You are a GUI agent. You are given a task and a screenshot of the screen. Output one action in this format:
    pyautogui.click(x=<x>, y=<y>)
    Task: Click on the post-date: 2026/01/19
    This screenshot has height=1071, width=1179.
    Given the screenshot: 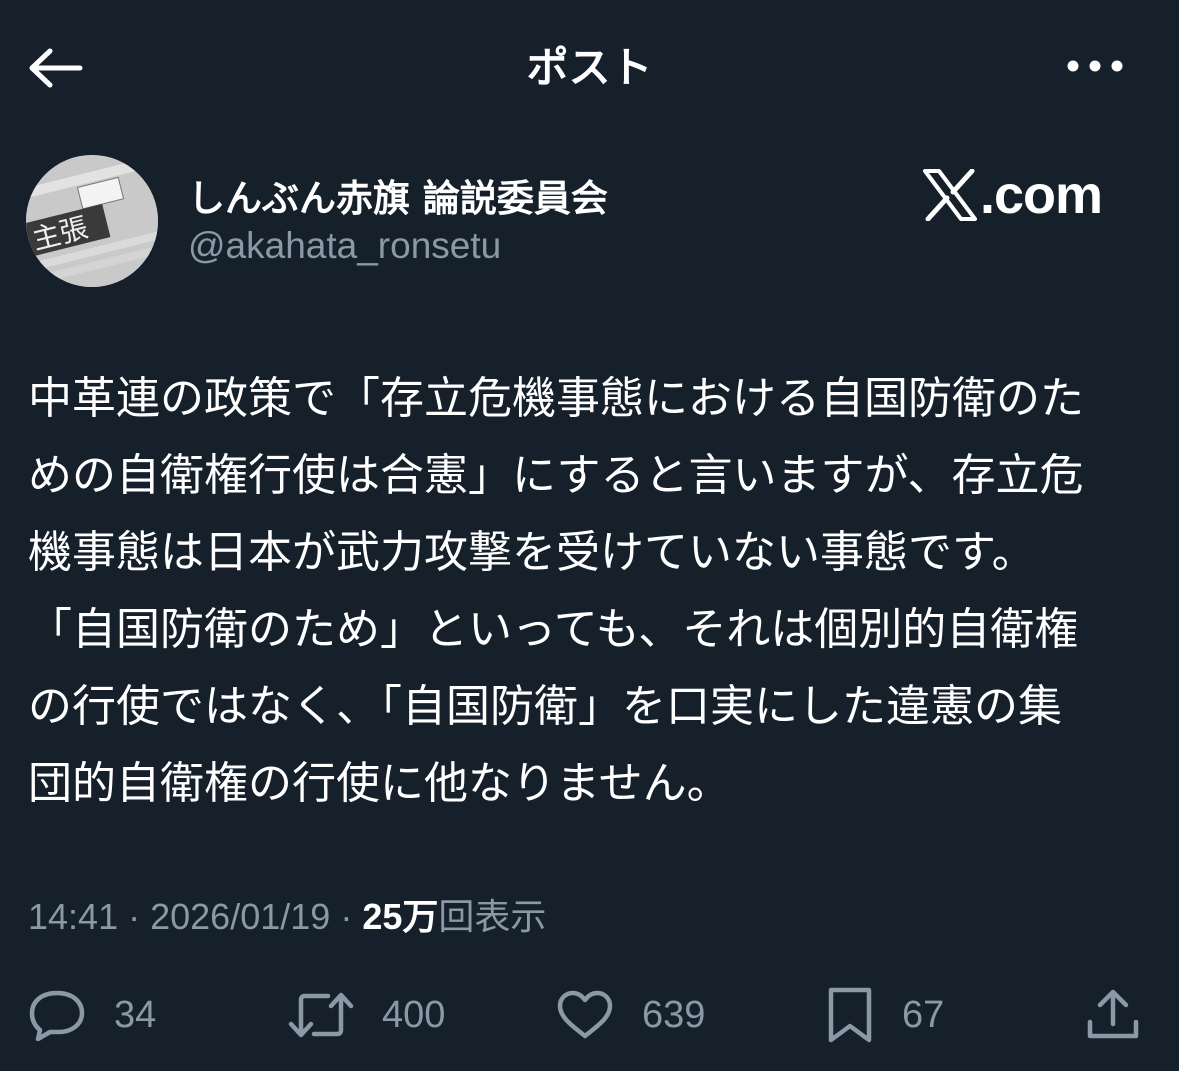 What is the action you would take?
    pyautogui.click(x=240, y=916)
    